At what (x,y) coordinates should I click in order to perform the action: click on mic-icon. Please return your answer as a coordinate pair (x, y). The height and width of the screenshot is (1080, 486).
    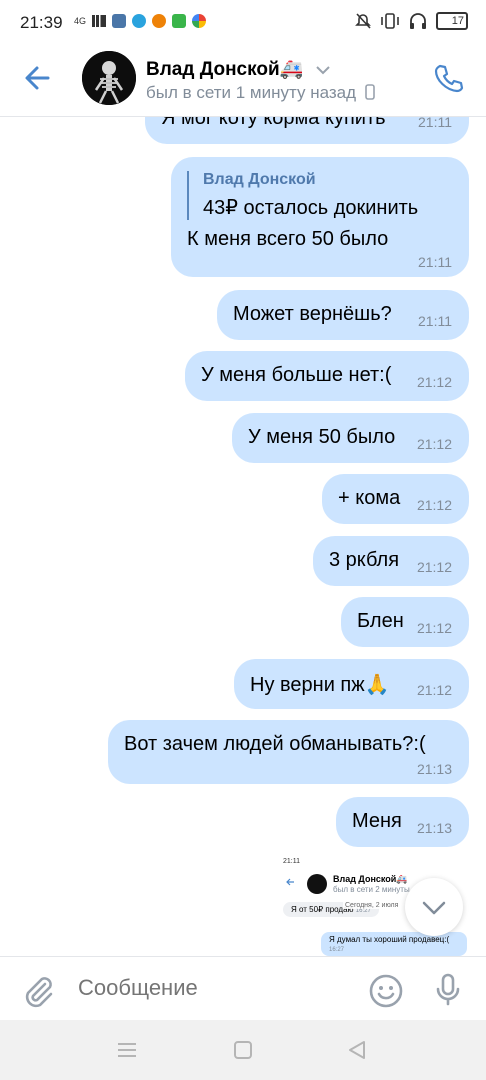
    Looking at the image, I should click on (448, 989).